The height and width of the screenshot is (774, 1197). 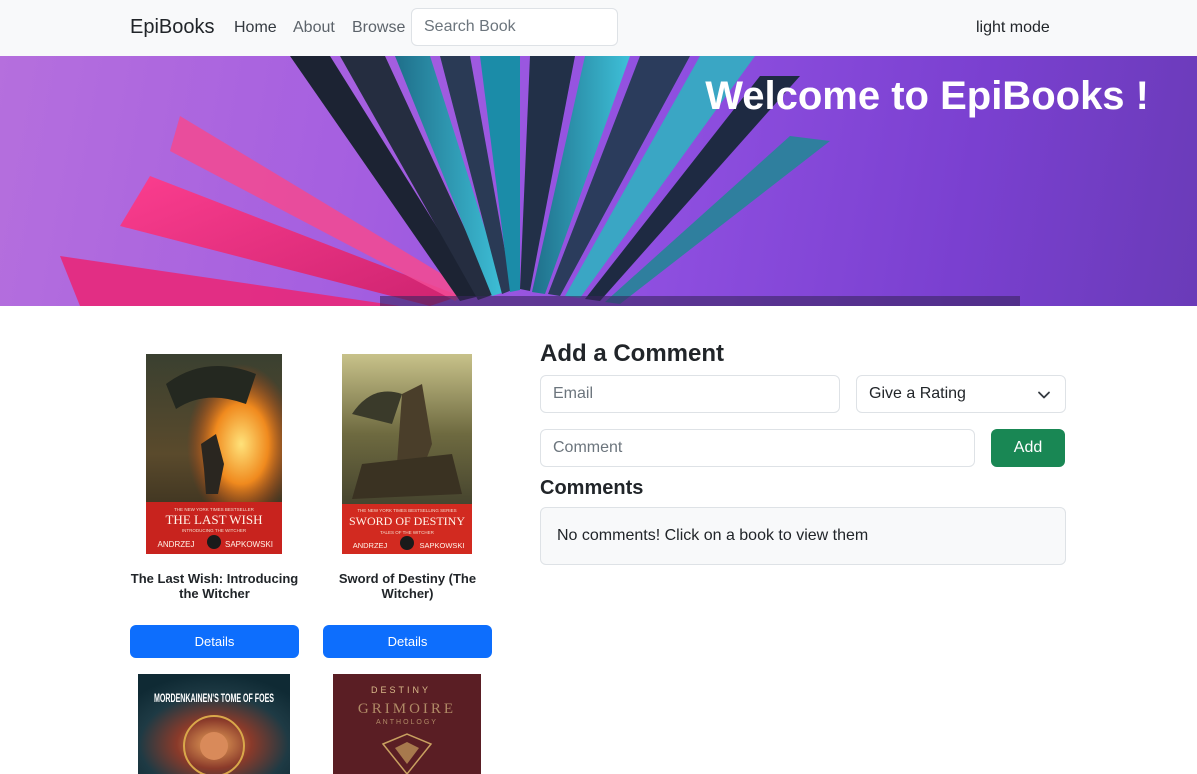 What do you see at coordinates (172, 27) in the screenshot?
I see `brand-logo: EpiBooks` at bounding box center [172, 27].